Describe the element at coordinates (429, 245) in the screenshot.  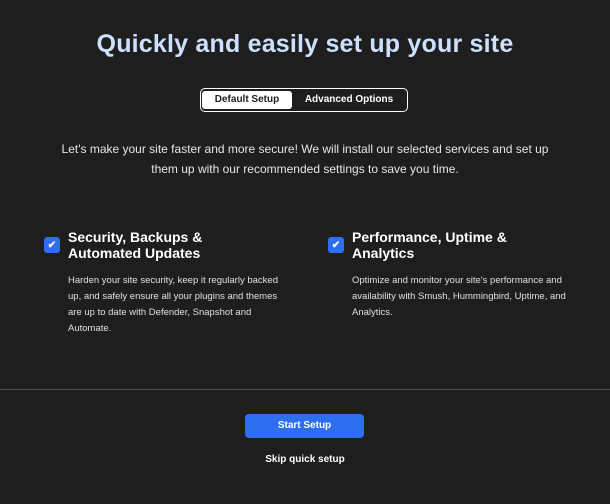
I see `feature-title: Performance, Uptime & Analytics` at that location.